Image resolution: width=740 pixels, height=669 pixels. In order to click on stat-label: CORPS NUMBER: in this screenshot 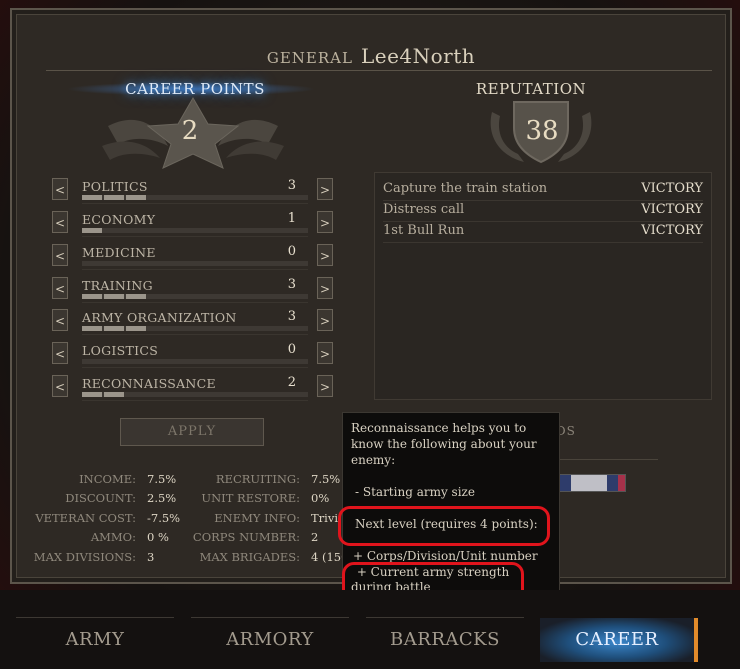, I will do `click(246, 537)`.